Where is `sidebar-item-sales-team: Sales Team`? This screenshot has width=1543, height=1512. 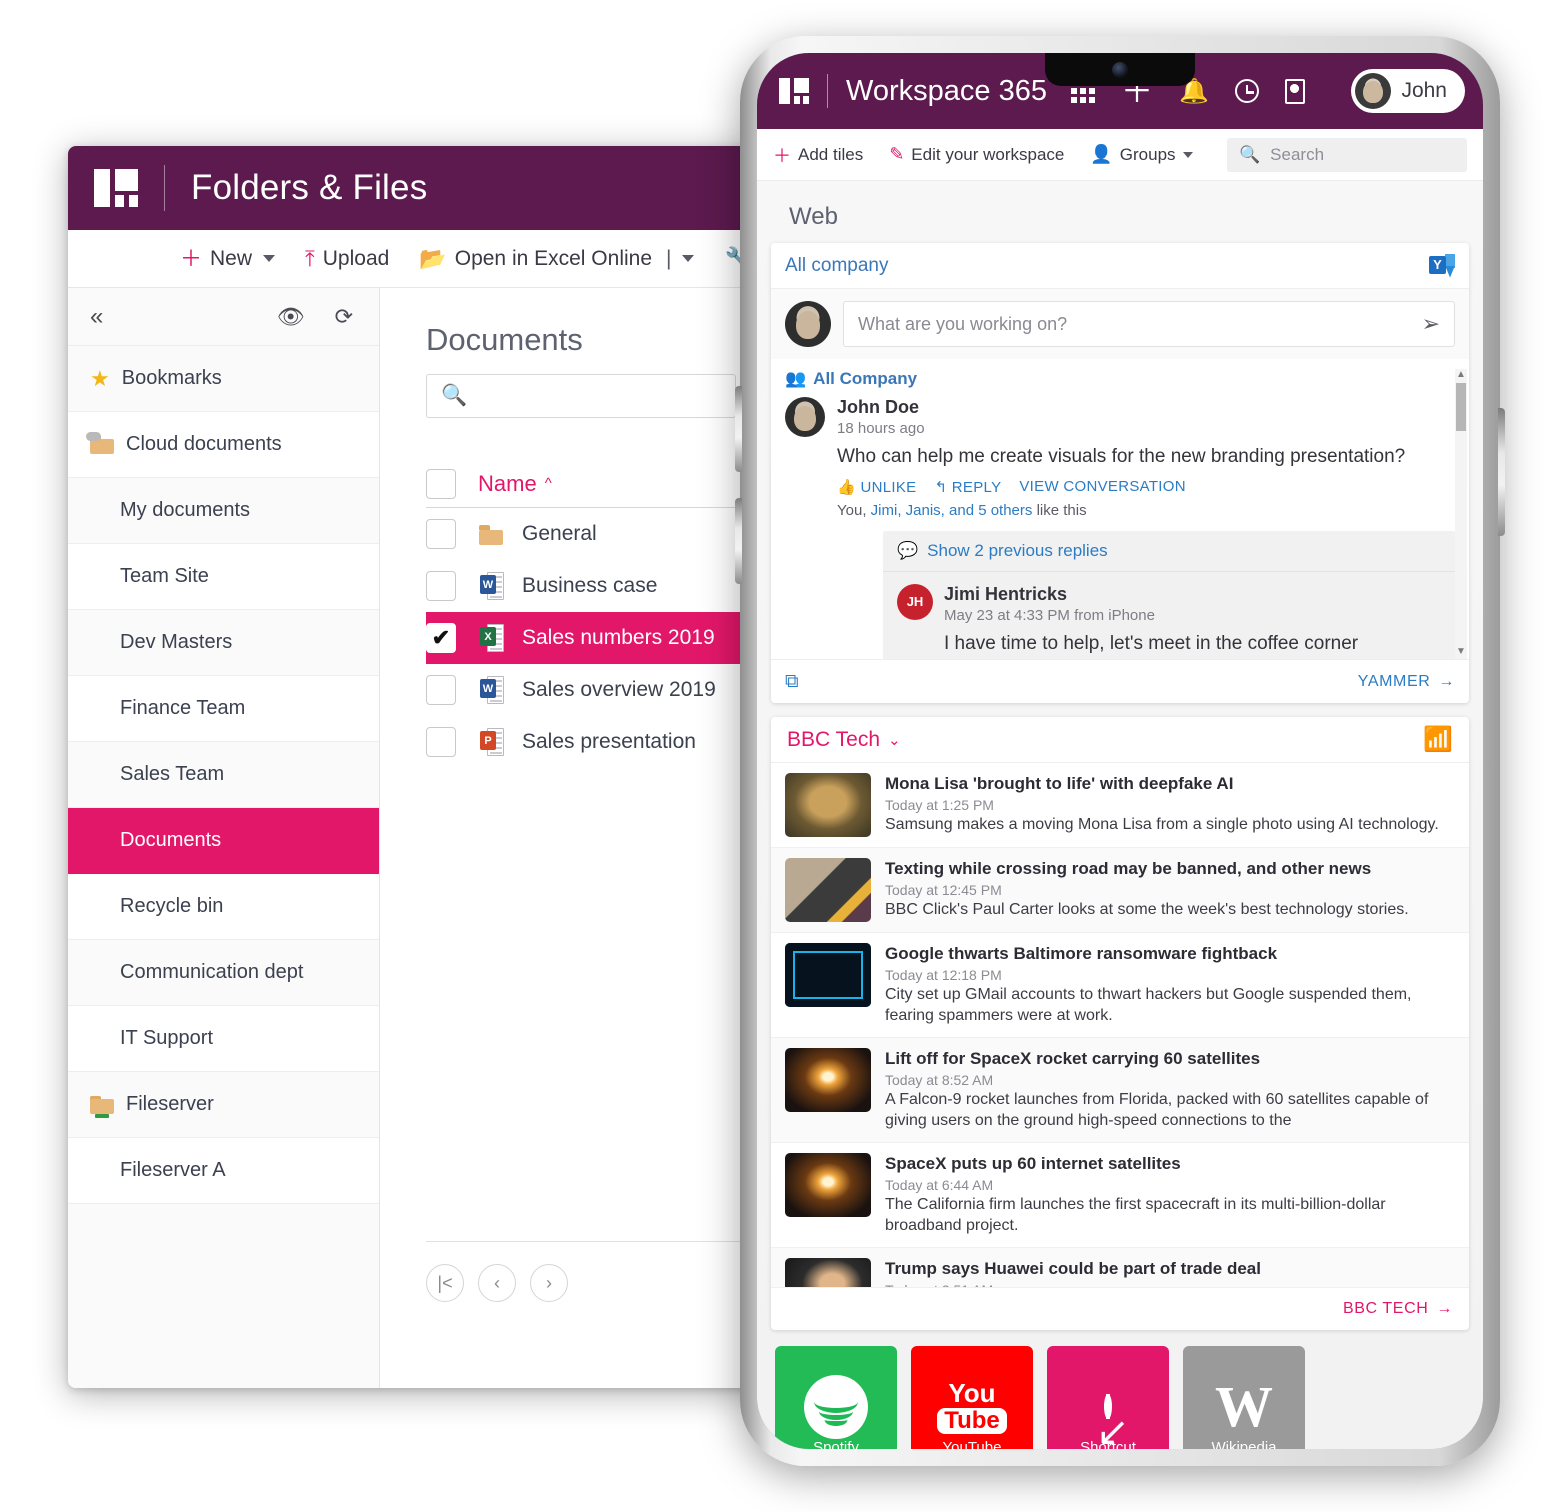 sidebar-item-sales-team: Sales Team is located at coordinates (223, 775).